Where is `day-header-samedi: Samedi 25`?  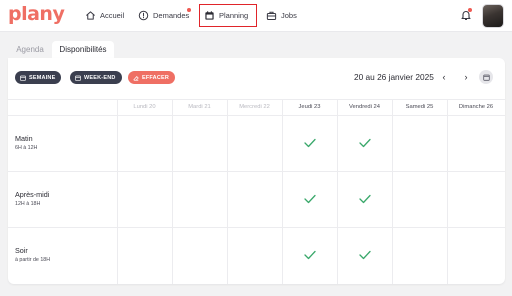 day-header-samedi: Samedi 25 is located at coordinates (419, 107).